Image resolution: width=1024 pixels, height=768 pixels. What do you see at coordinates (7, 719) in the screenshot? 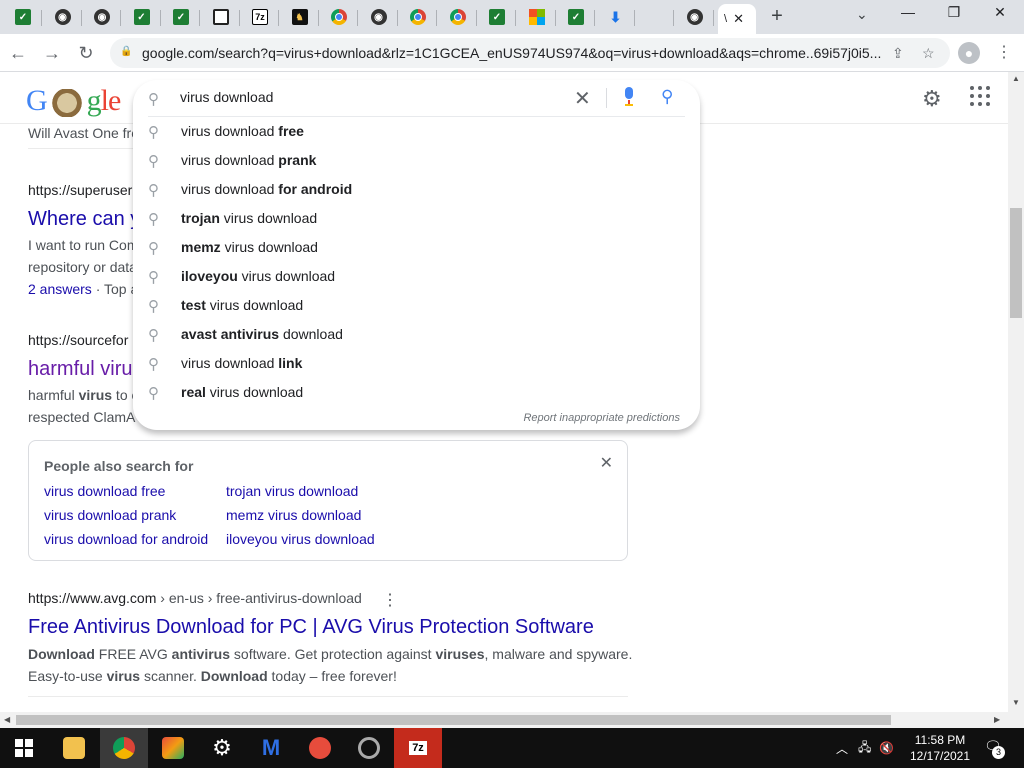
I see `scroll-left-arrow-icon: ◀` at bounding box center [7, 719].